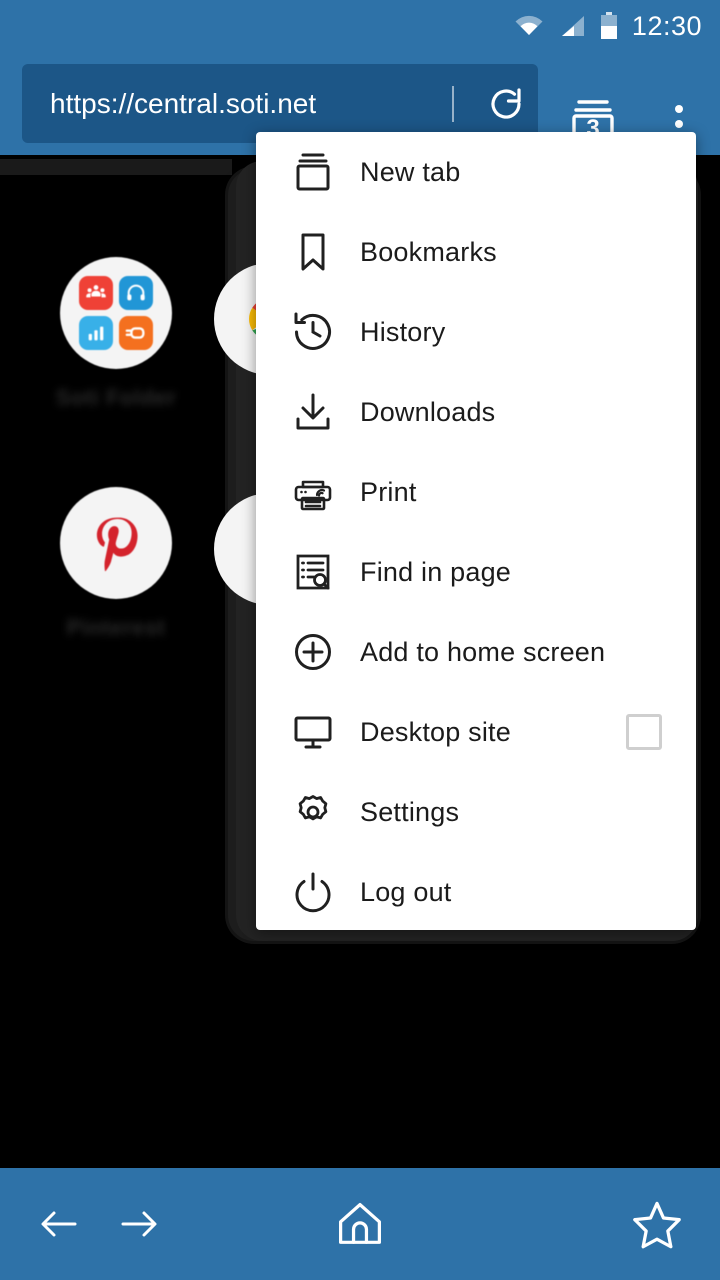 Image resolution: width=720 pixels, height=1280 pixels. Describe the element at coordinates (644, 732) in the screenshot. I see `desktop-site-checkbox` at that location.